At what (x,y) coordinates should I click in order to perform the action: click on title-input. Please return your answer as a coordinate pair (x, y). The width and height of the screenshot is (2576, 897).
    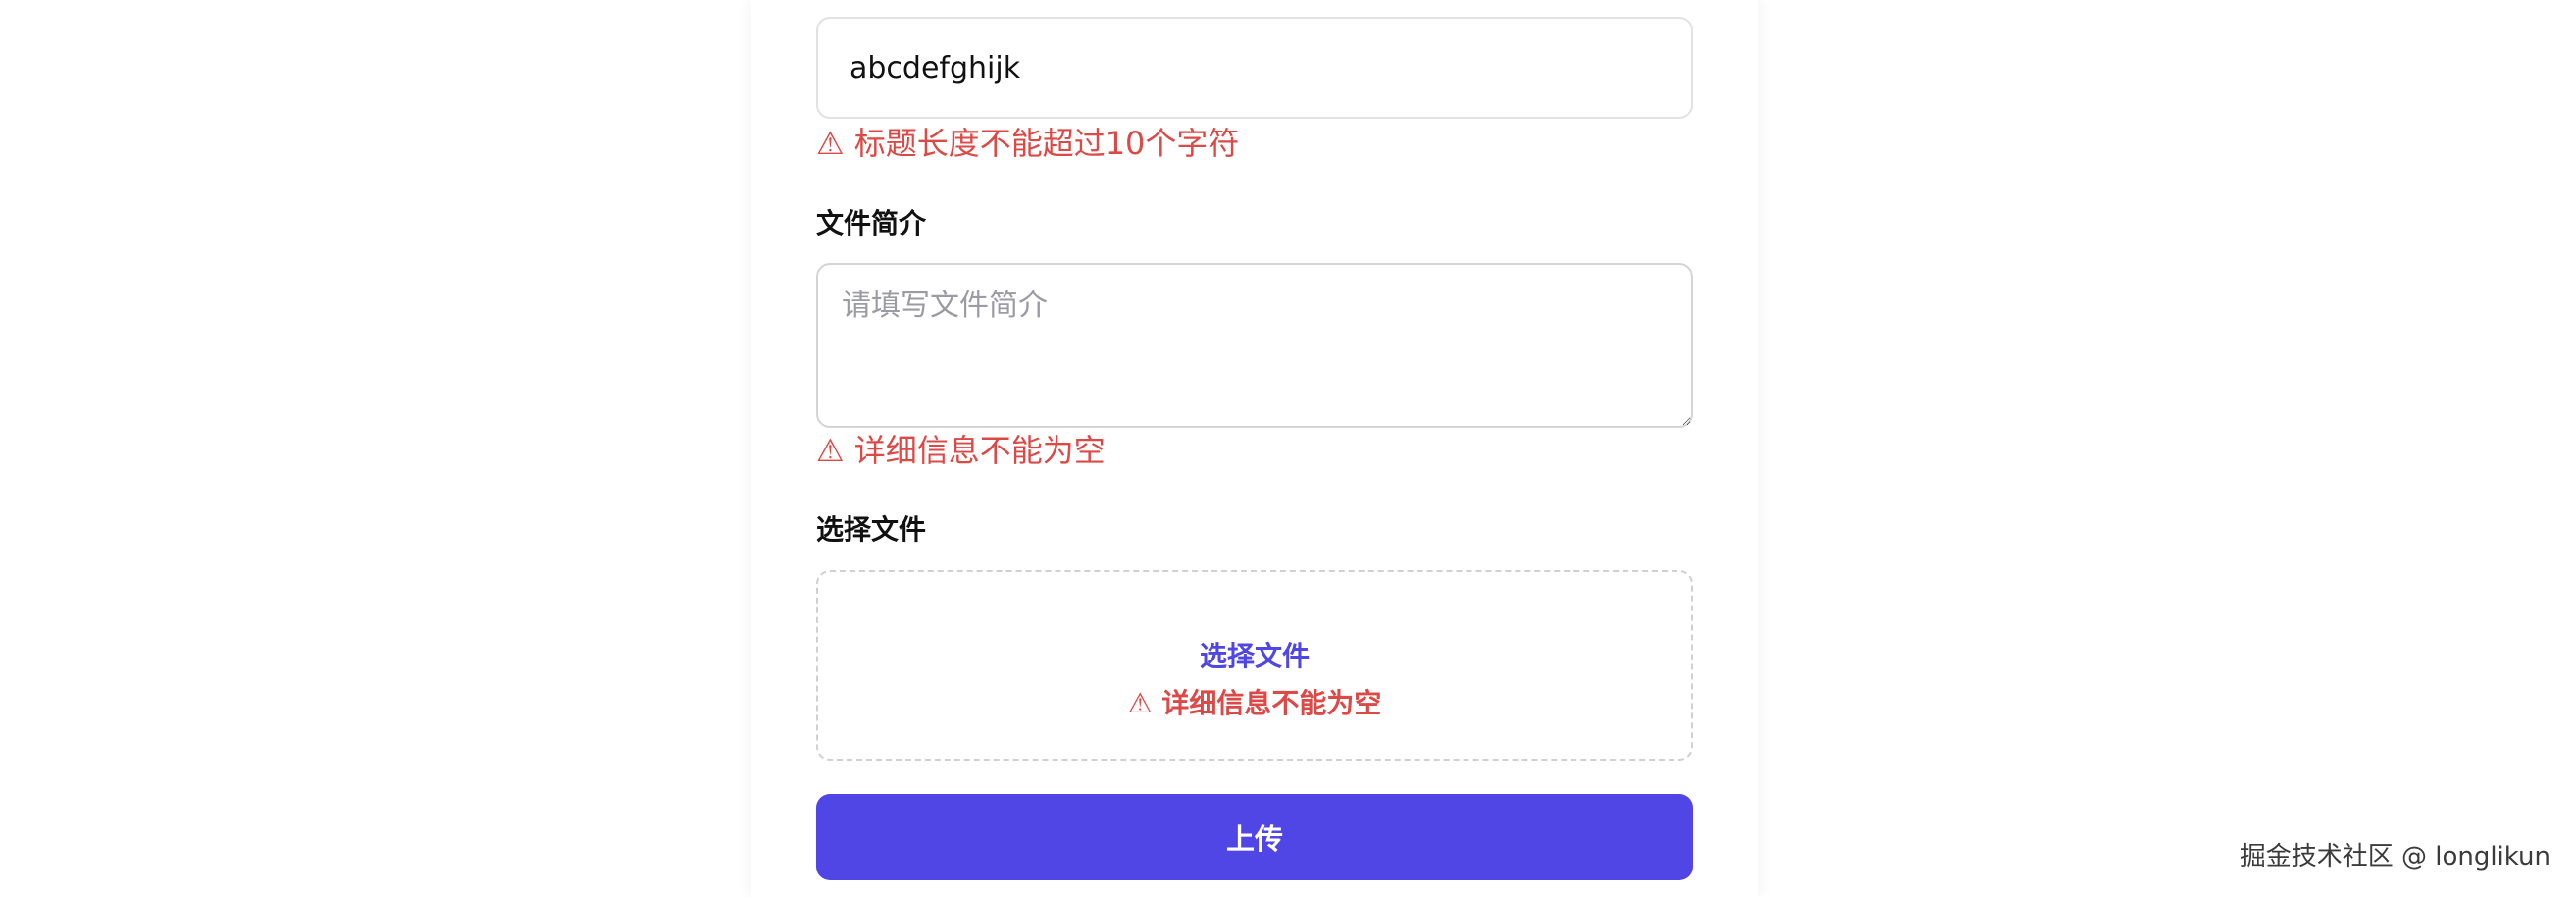
    Looking at the image, I should click on (1254, 68).